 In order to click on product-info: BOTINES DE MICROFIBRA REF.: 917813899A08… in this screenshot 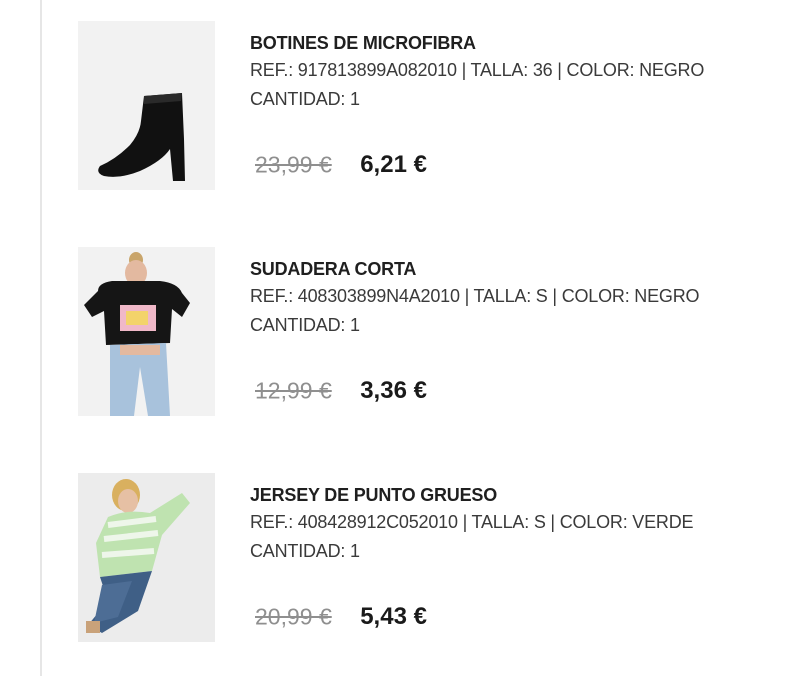, I will do `click(510, 72)`.